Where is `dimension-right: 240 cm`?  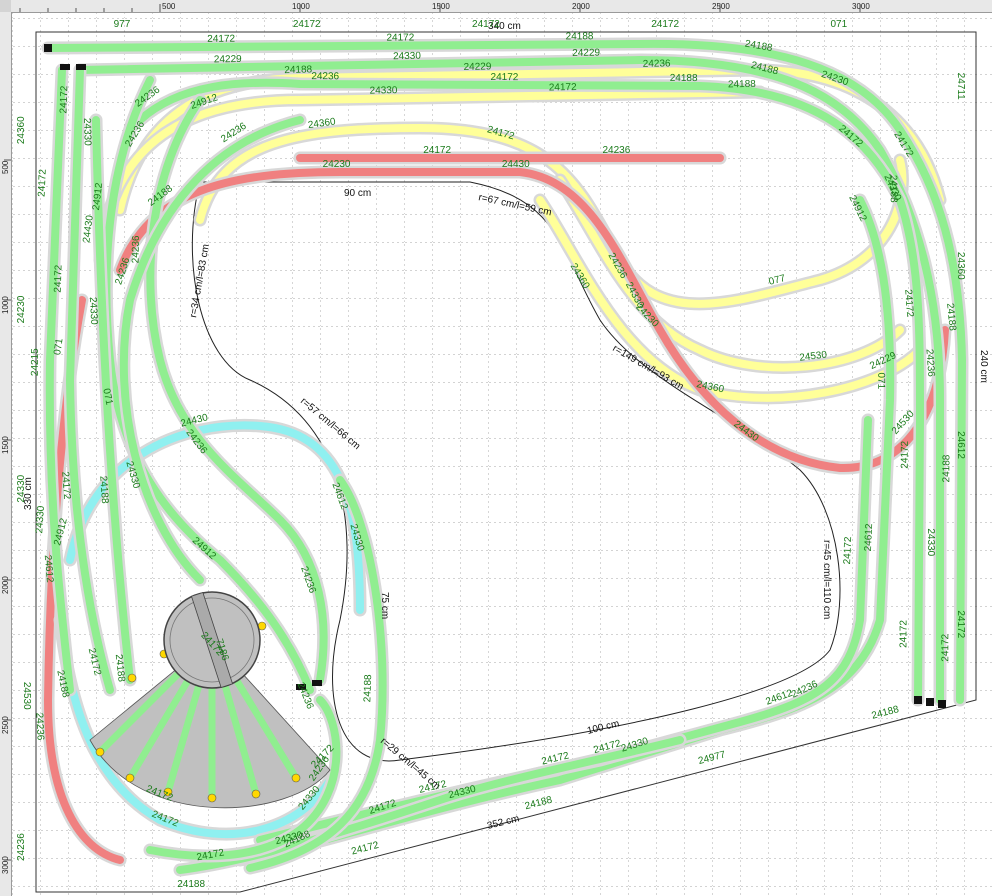
dimension-right: 240 cm is located at coordinates (983, 366).